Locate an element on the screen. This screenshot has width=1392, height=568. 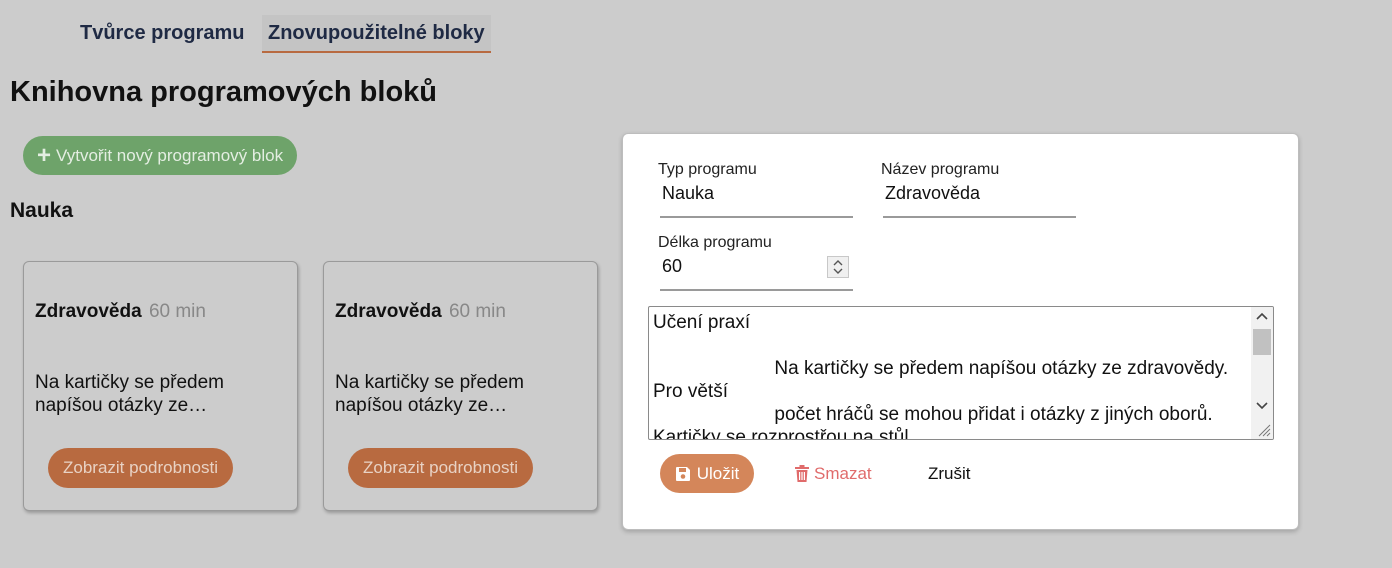
page-title: Knihovna programových bloků is located at coordinates (223, 92).